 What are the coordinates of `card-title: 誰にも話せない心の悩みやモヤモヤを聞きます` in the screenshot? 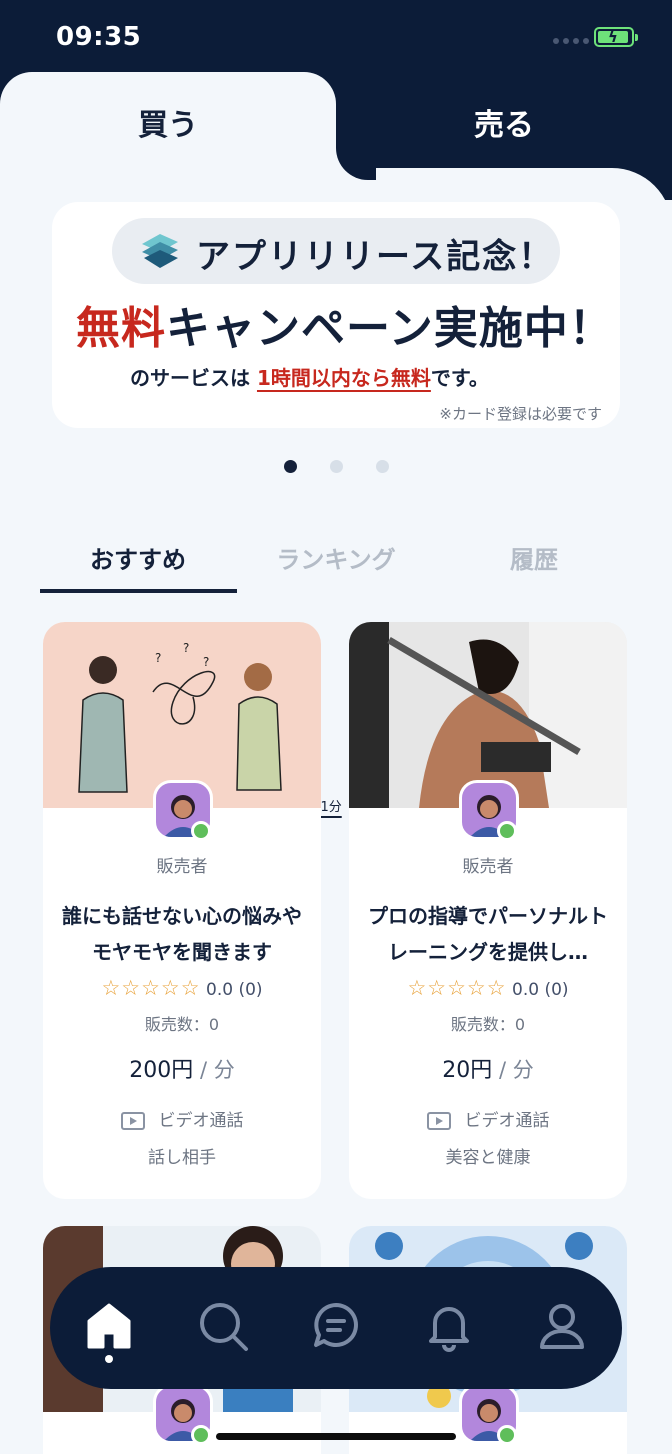 It's located at (182, 934).